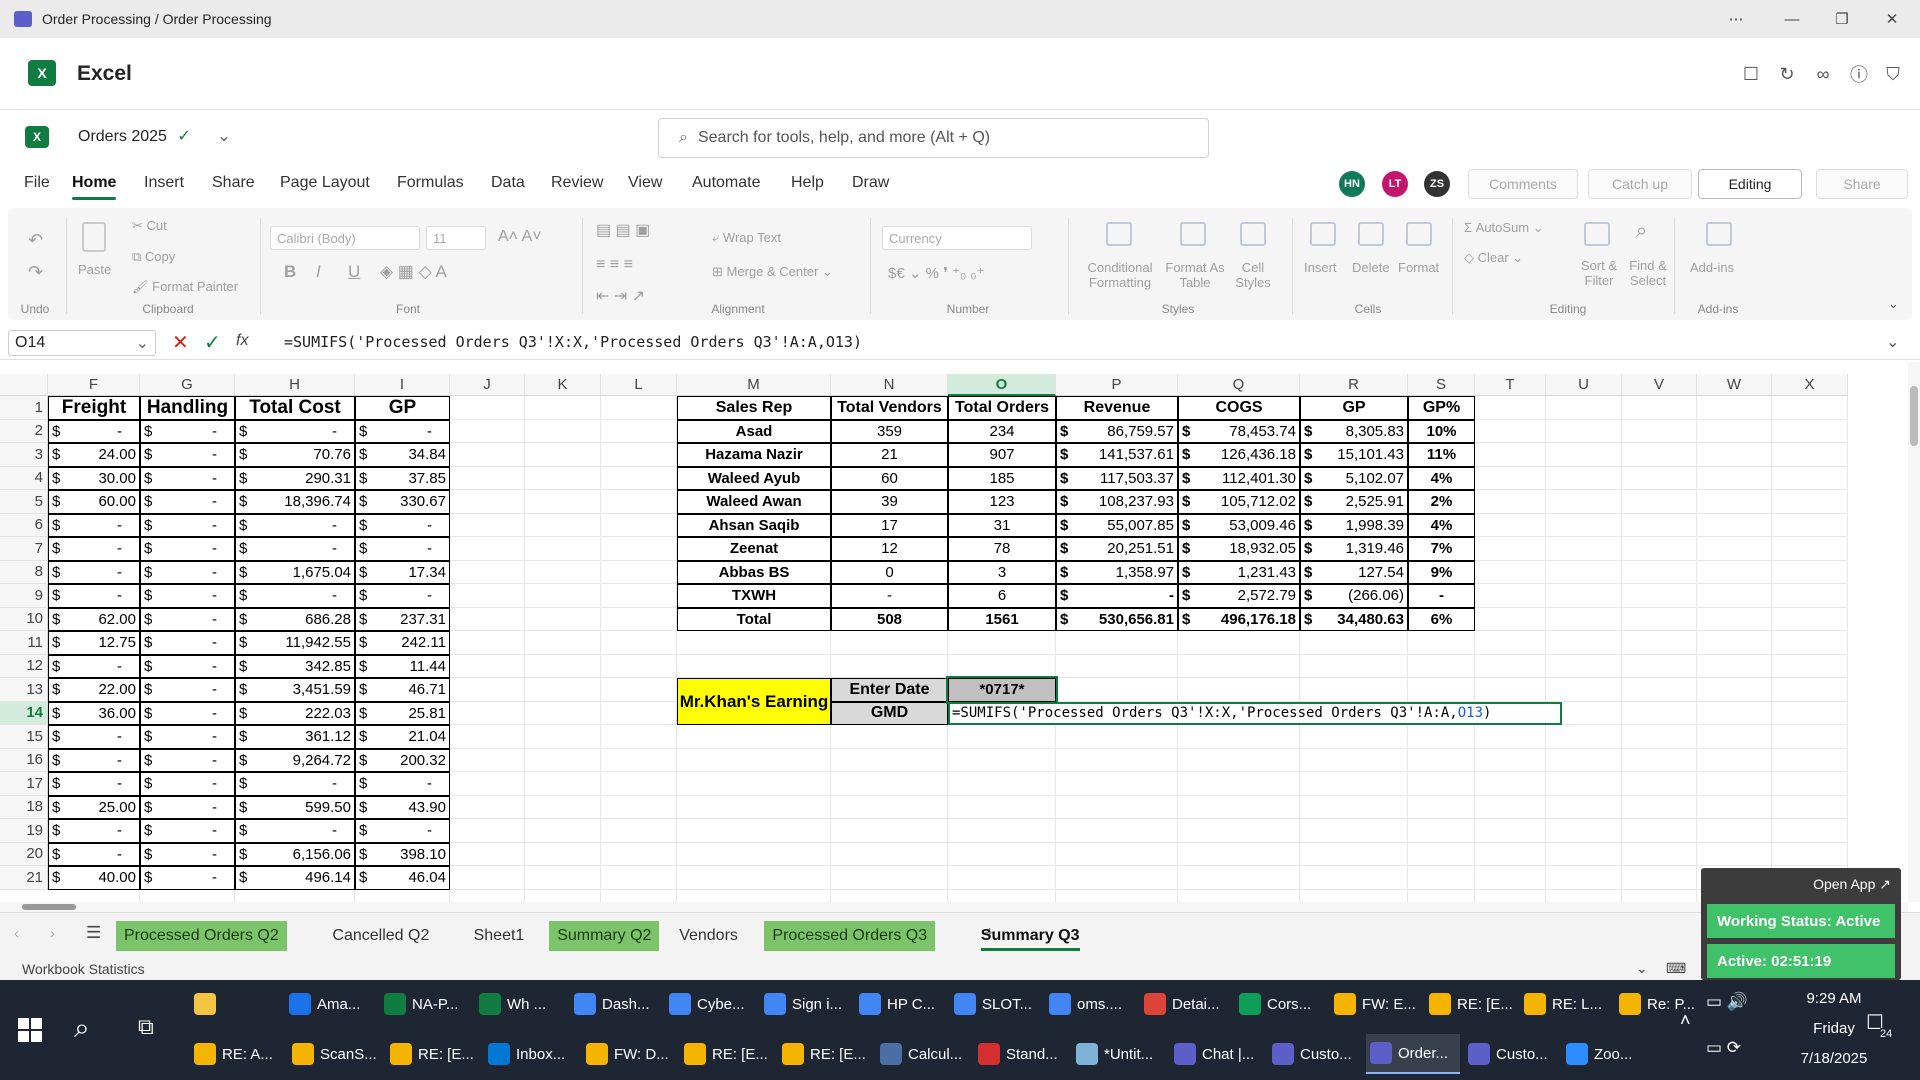 The width and height of the screenshot is (1920, 1080). Describe the element at coordinates (24, 807) in the screenshot. I see `row-header-18: 18` at that location.